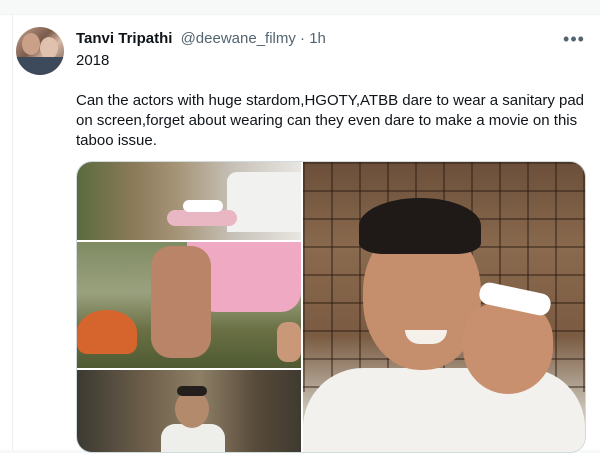 The image size is (600, 453). Describe the element at coordinates (181, 302) in the screenshot. I see `image-leg-shape` at that location.